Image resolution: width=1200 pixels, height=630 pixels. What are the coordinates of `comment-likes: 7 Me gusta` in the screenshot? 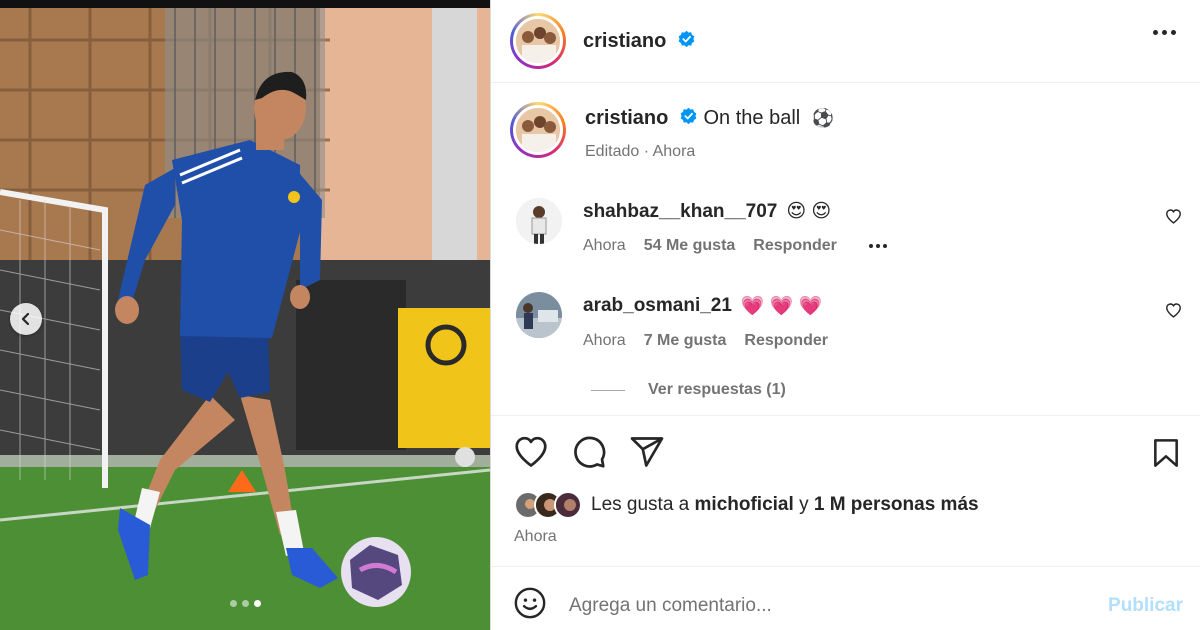 It's located at (685, 341).